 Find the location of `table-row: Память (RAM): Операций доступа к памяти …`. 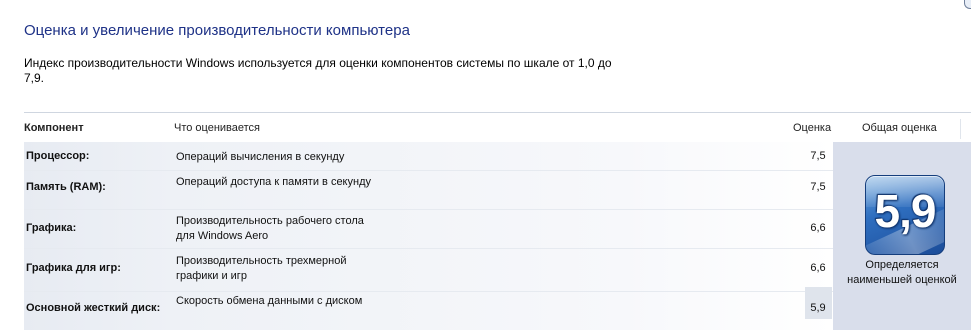

table-row: Память (RAM): Операций доступа к памяти … is located at coordinates (428, 190).